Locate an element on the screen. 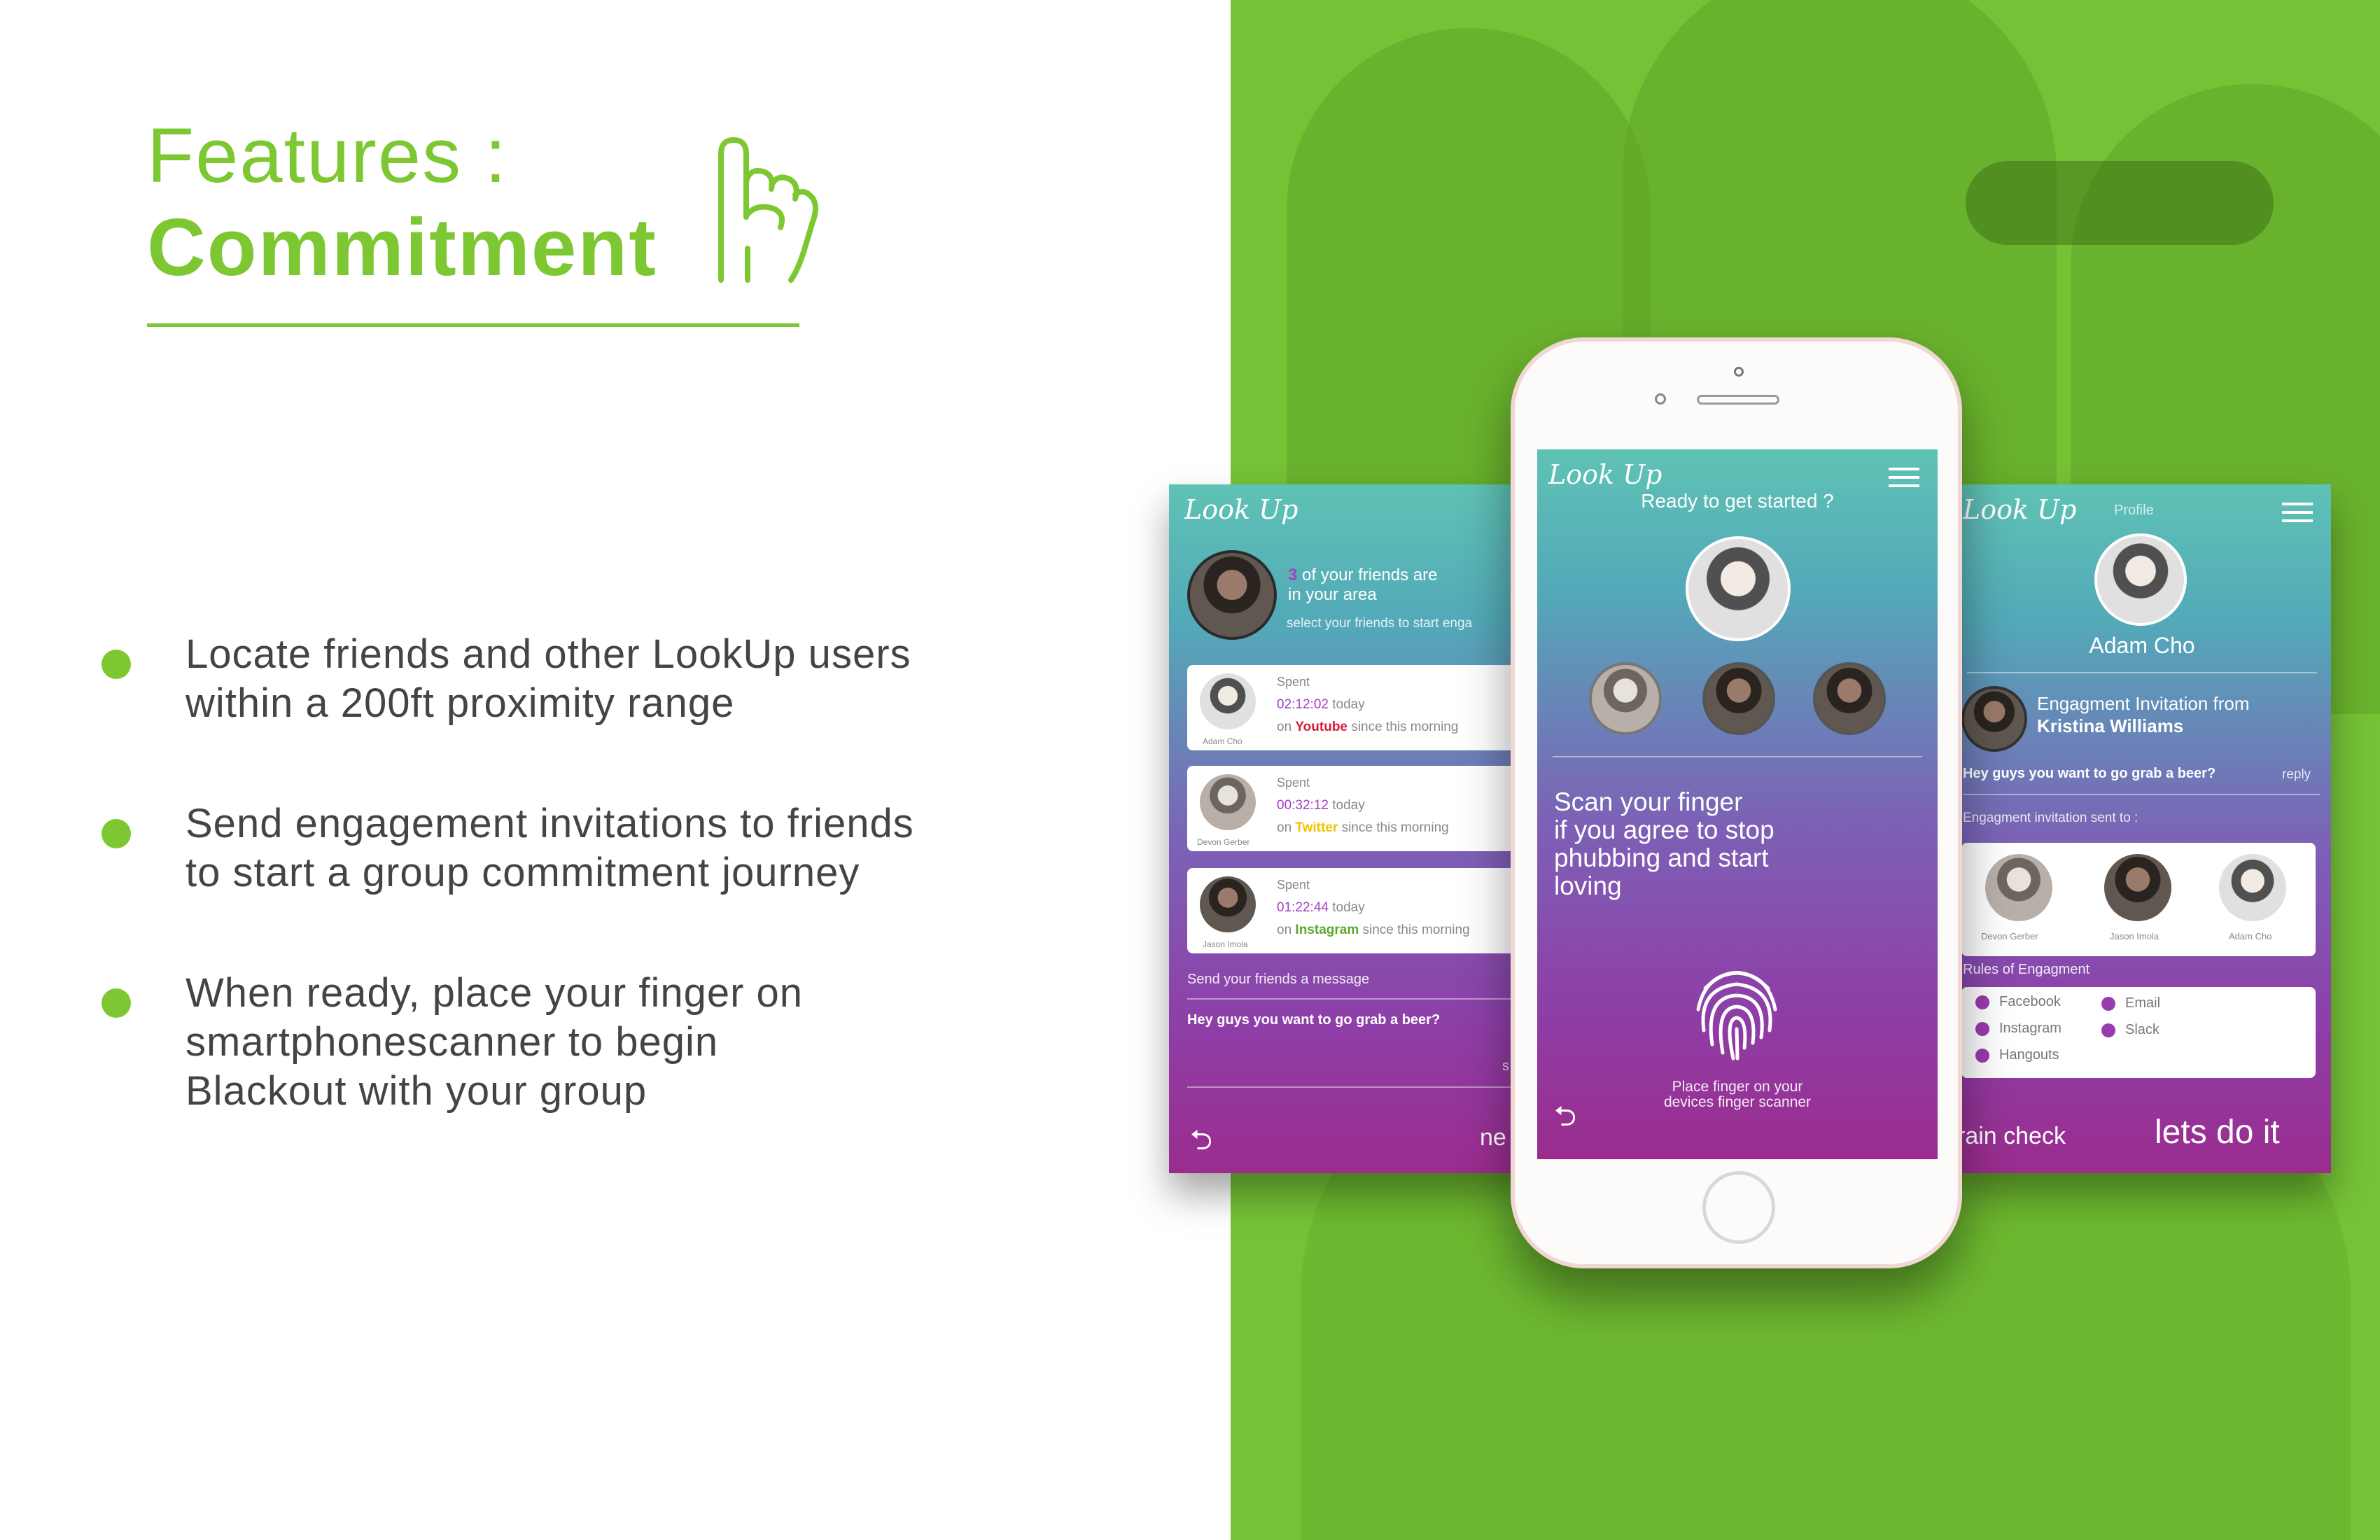 The width and height of the screenshot is (2380, 1540). lets-do-it-button: lets do it is located at coordinates (2217, 1132).